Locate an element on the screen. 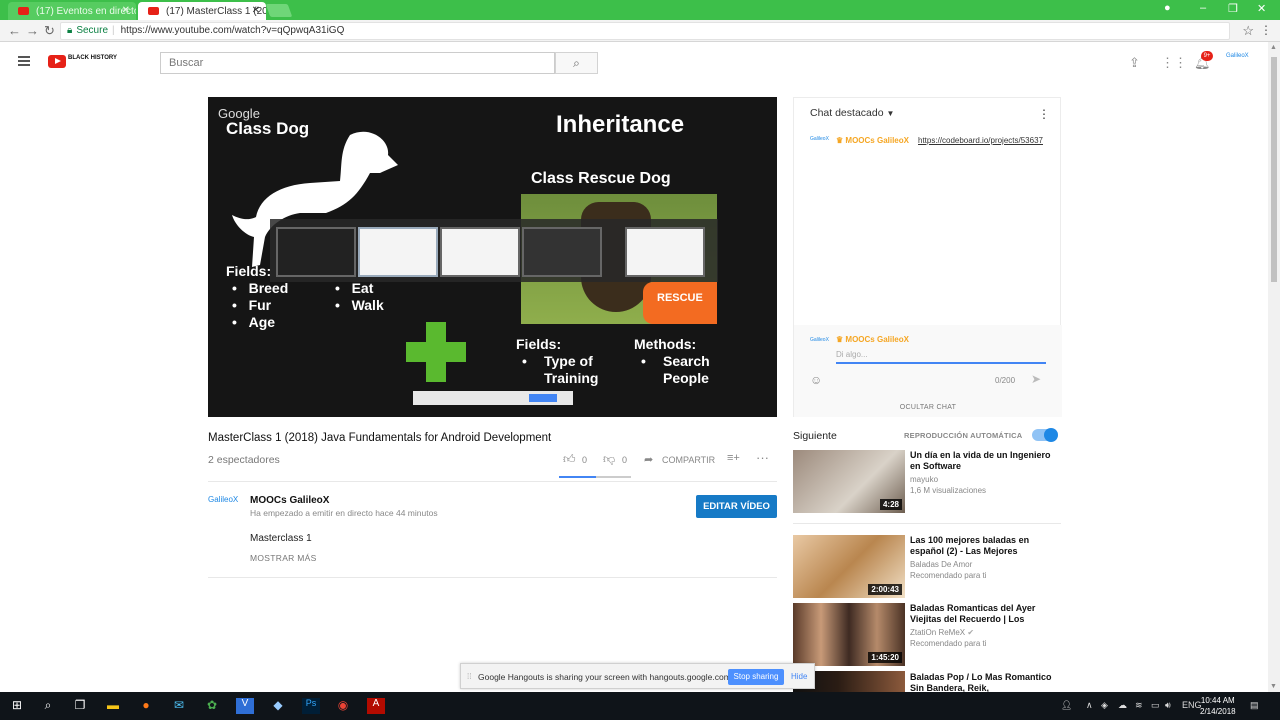  acrobat-icon: A is located at coordinates (376, 706).